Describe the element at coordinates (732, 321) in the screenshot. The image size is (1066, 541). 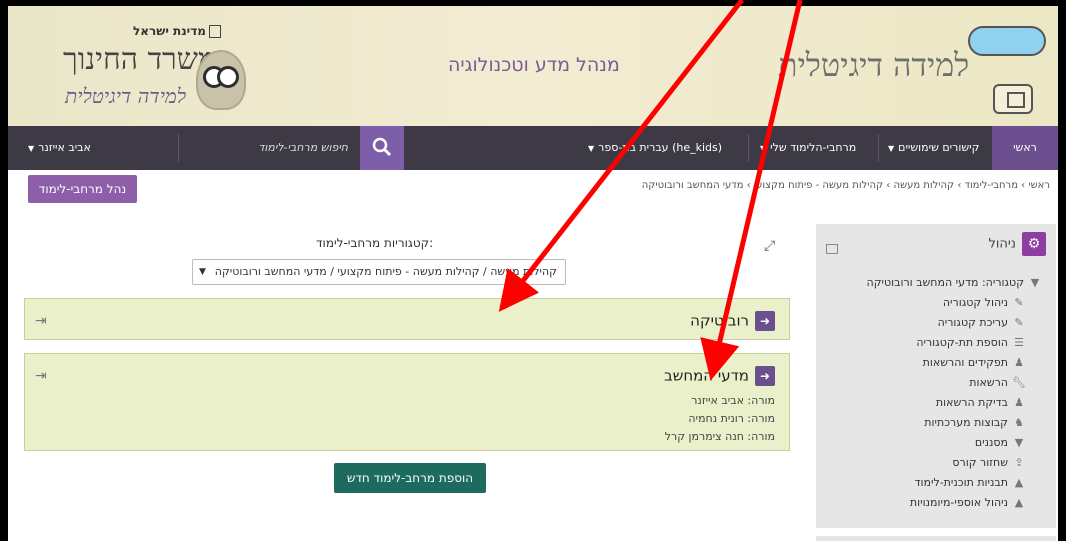
I see `panel-title: ➜רובוטיקה` at that location.